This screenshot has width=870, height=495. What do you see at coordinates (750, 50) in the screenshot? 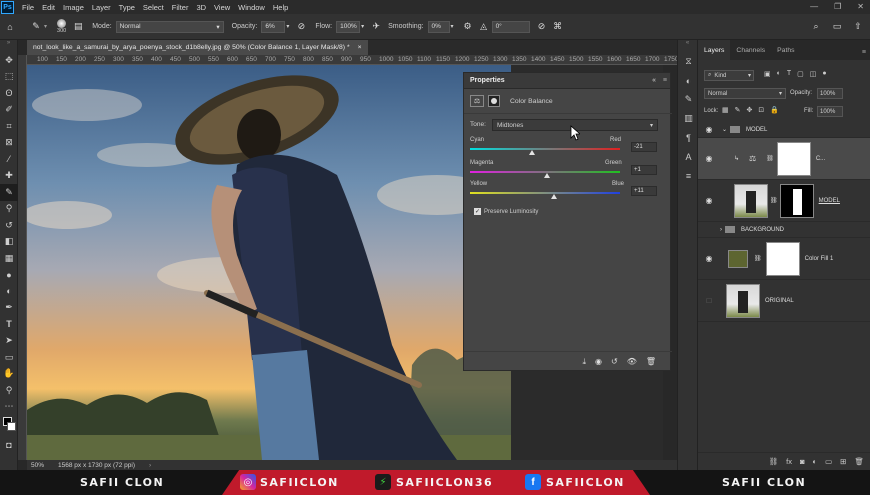
I see `tab-channels: Channels` at bounding box center [750, 50].